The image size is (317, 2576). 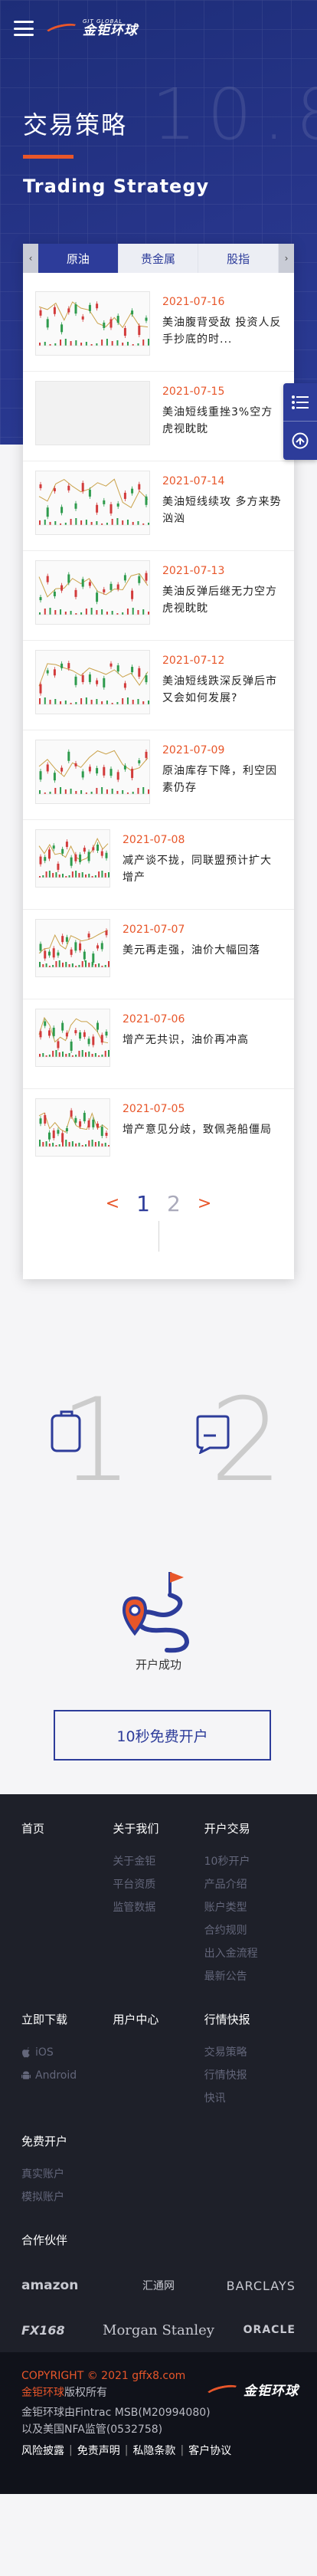 What do you see at coordinates (250, 1828) in the screenshot?
I see `footer-head-trade: 开户交易` at bounding box center [250, 1828].